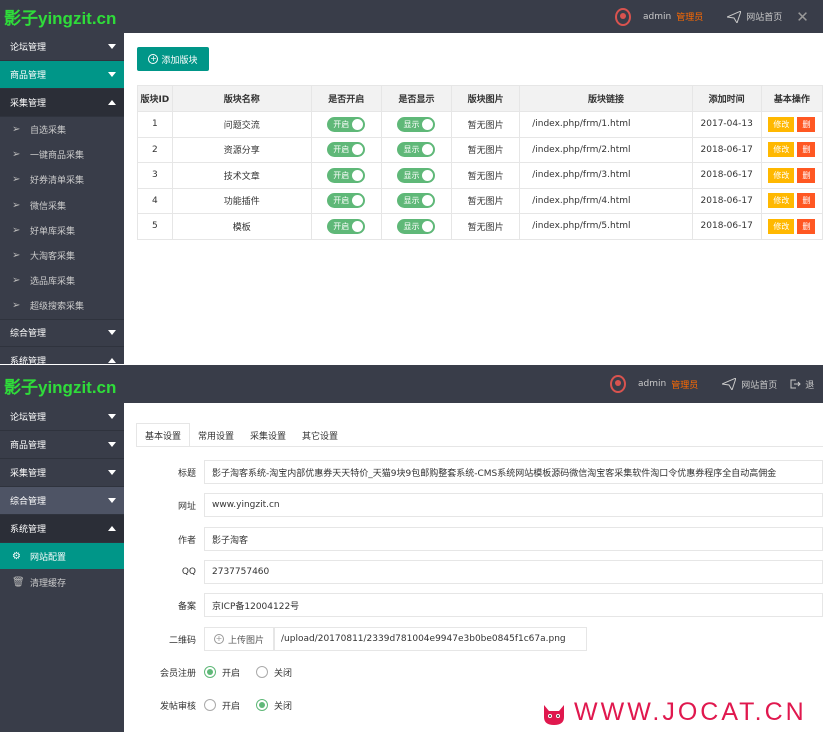 The width and height of the screenshot is (823, 732). What do you see at coordinates (173, 59) in the screenshot?
I see `add-section-button: + 添加版块` at bounding box center [173, 59].